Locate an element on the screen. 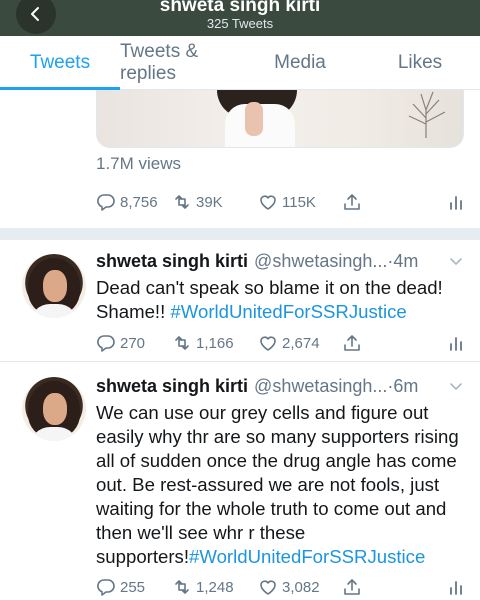  retweet-count: 39K is located at coordinates (209, 202).